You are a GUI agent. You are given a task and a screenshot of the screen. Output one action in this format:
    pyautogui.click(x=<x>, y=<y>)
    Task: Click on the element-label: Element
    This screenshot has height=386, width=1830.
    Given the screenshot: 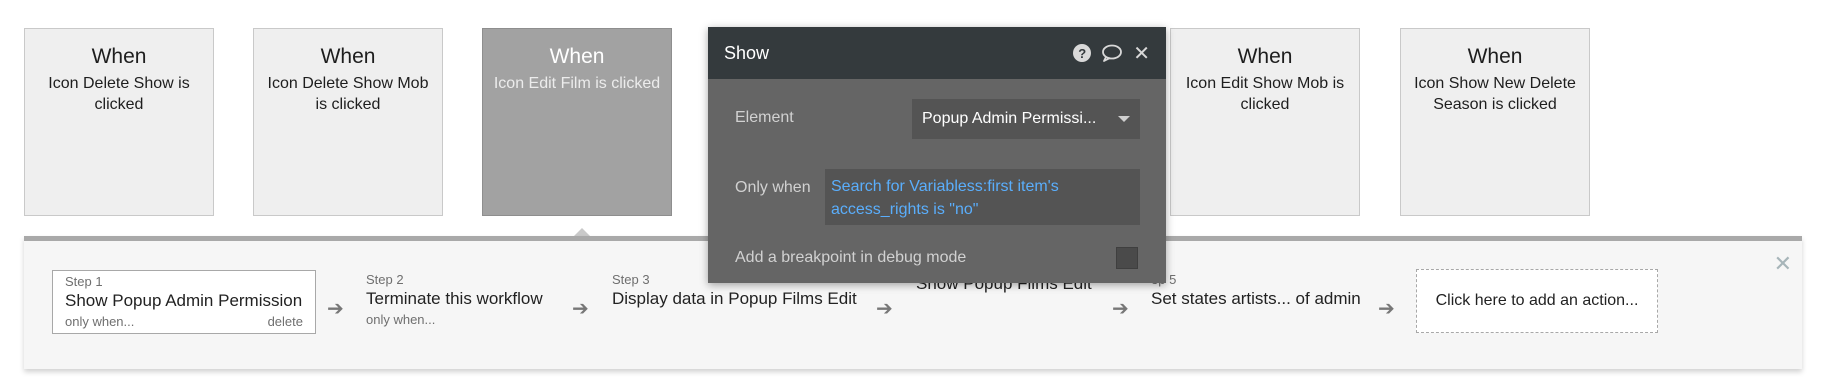 What is the action you would take?
    pyautogui.click(x=764, y=117)
    